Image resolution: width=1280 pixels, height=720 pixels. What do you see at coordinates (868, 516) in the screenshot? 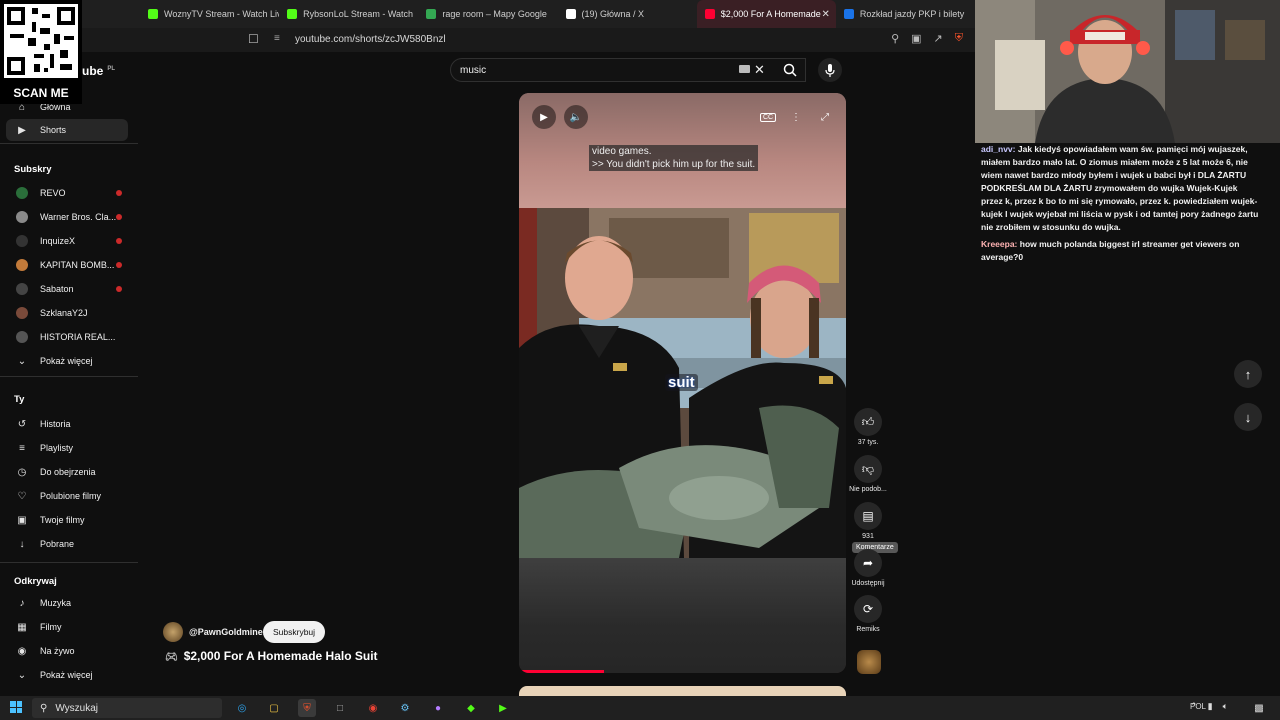
I see `comments-button: ▤` at bounding box center [868, 516].